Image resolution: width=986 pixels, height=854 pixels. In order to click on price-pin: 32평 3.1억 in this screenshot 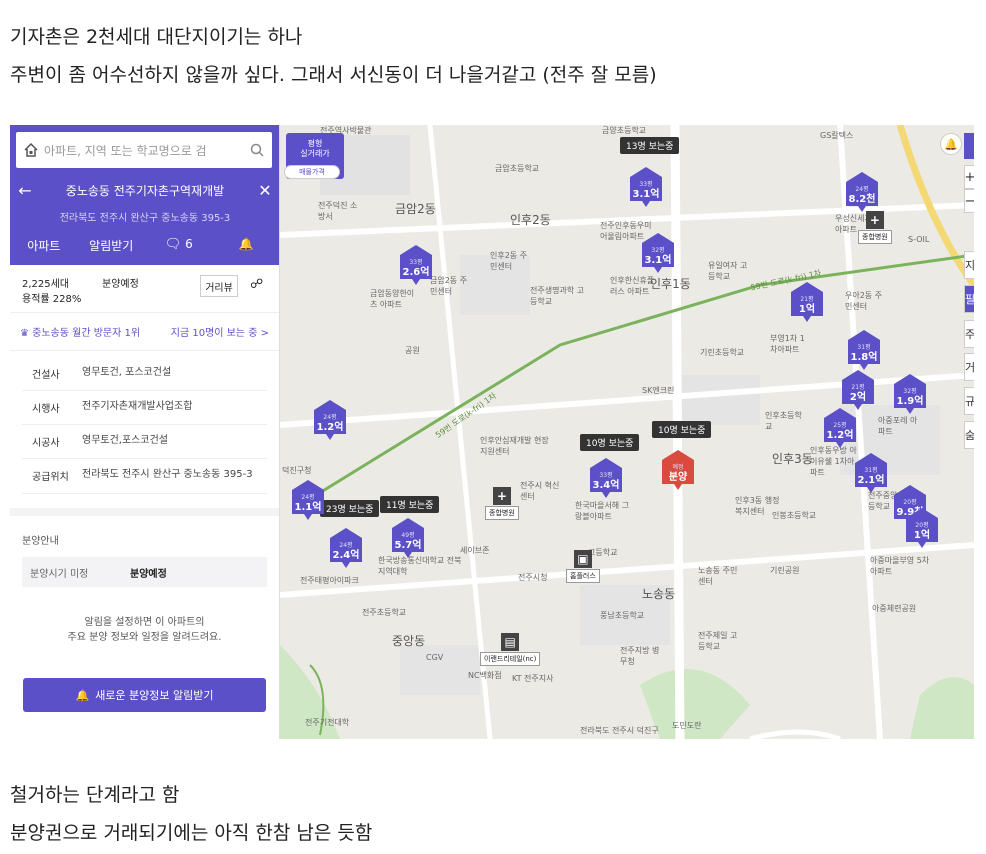, I will do `click(658, 253)`.